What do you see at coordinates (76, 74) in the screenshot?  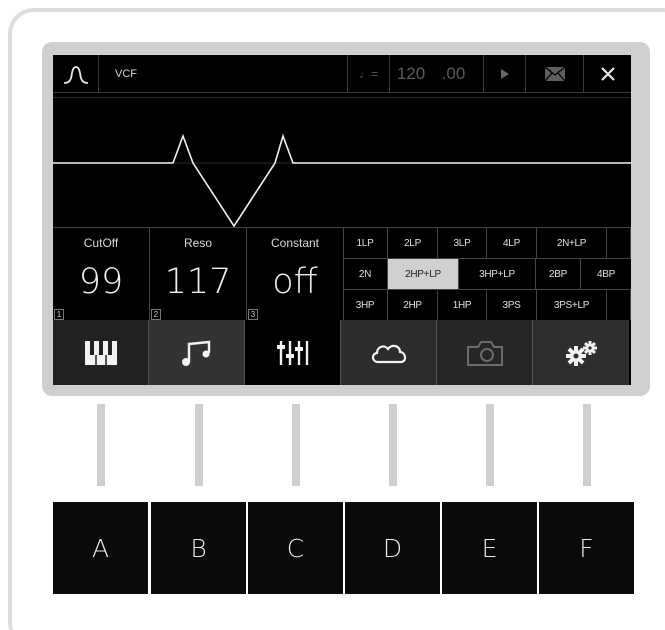 I see `filter-shape-icon` at bounding box center [76, 74].